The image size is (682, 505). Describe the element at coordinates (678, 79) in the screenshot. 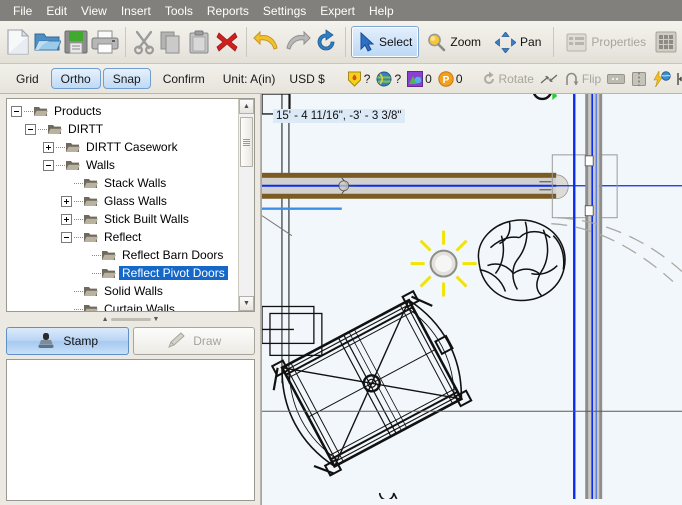

I see `align-left-button` at that location.